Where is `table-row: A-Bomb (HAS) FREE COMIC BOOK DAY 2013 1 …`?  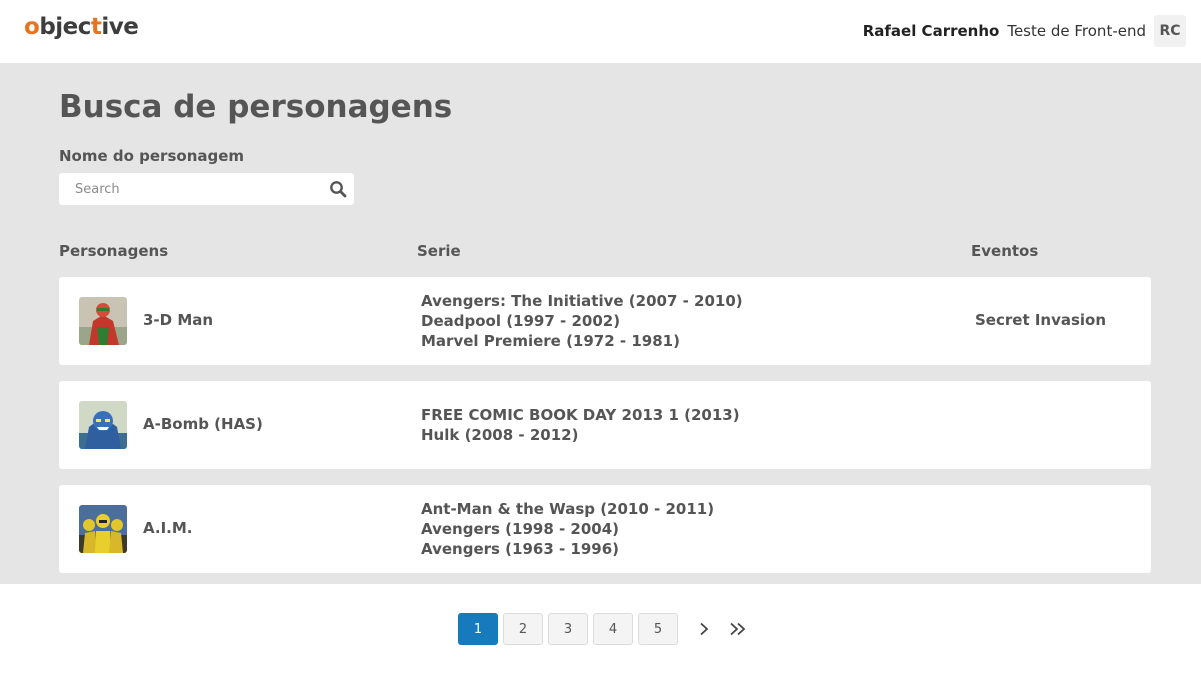
table-row: A-Bomb (HAS) FREE COMIC BOOK DAY 2013 1 … is located at coordinates (605, 425).